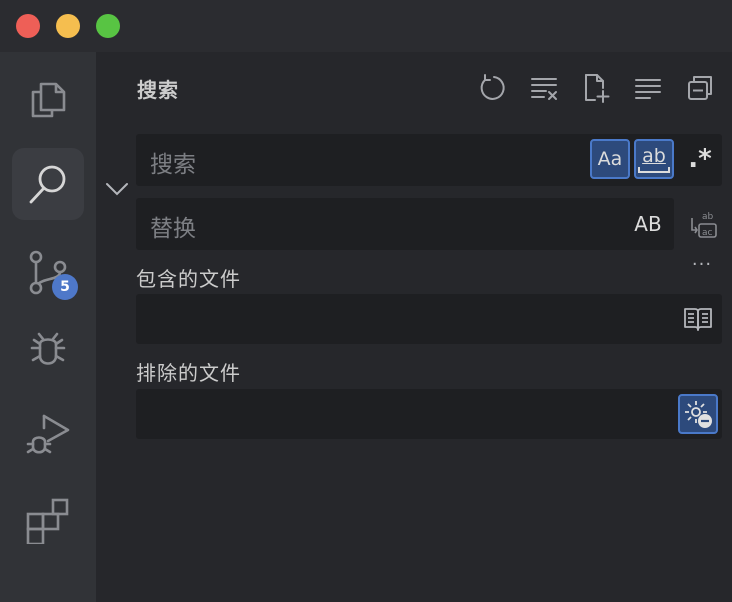  I want to click on whole-word-label: ab, so click(654, 156).